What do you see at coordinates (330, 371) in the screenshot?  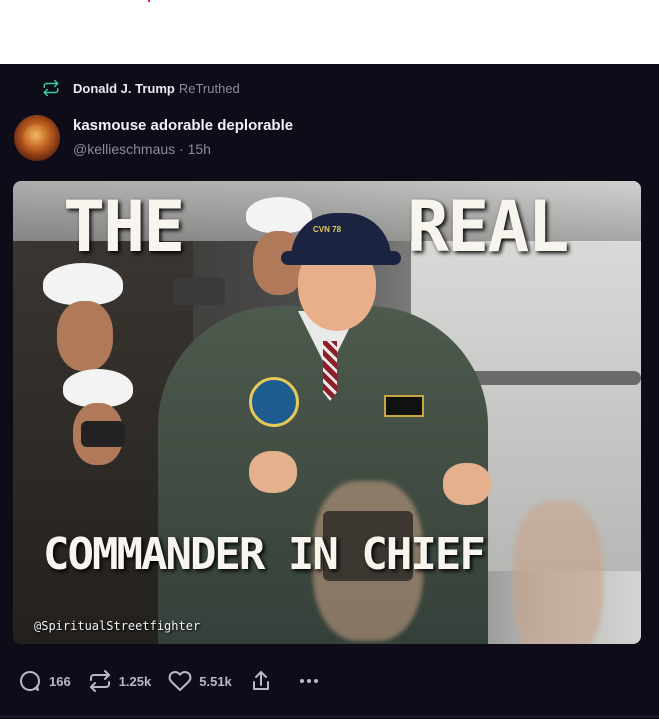 I see `necktie` at bounding box center [330, 371].